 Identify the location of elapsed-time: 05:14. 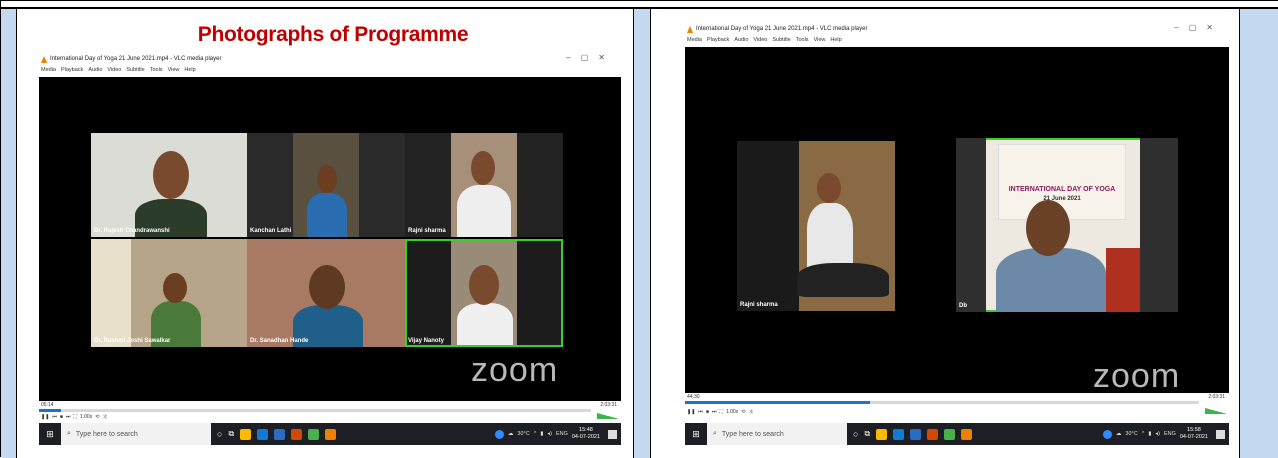
(47, 405).